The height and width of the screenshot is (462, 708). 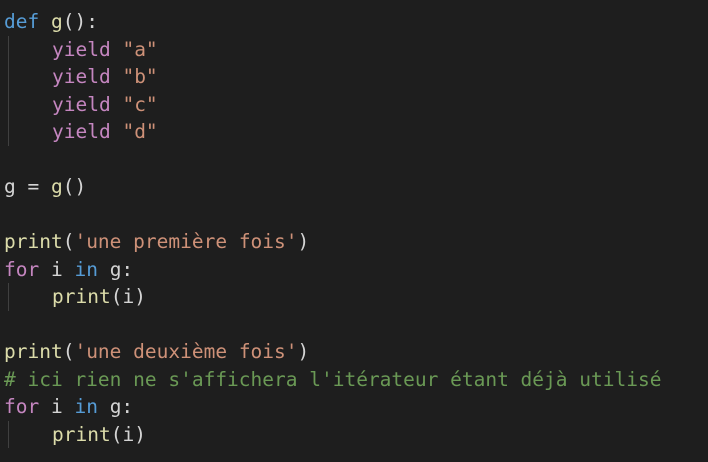 I want to click on code-line-13: print('une deuxième fois'), so click(x=356, y=352).